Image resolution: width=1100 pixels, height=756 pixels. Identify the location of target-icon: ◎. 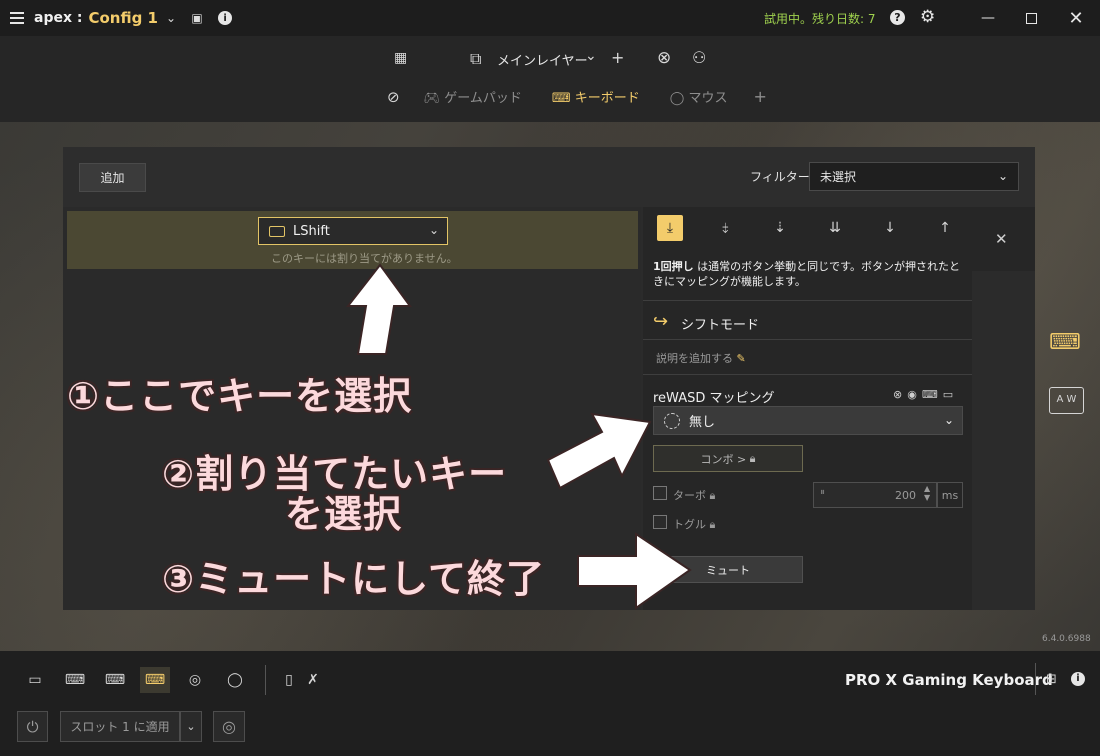
(229, 726).